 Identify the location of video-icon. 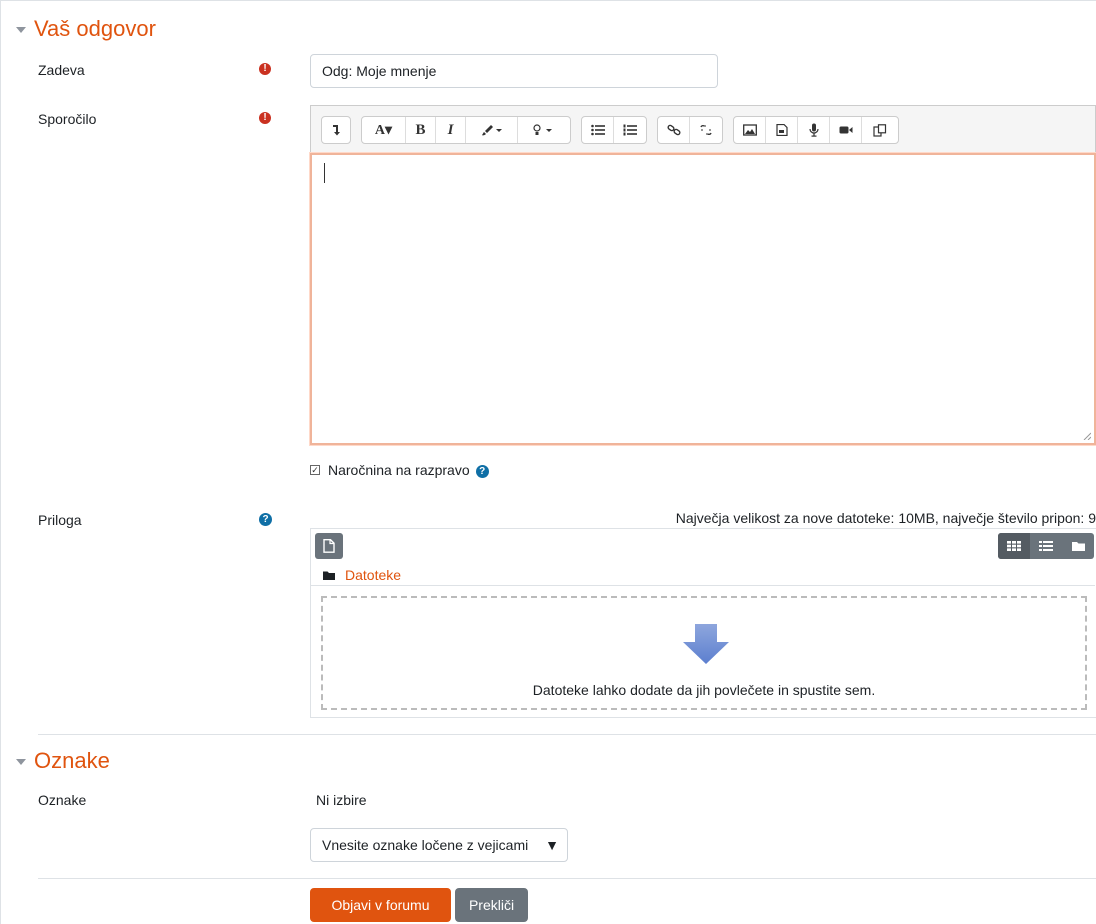
(845, 130).